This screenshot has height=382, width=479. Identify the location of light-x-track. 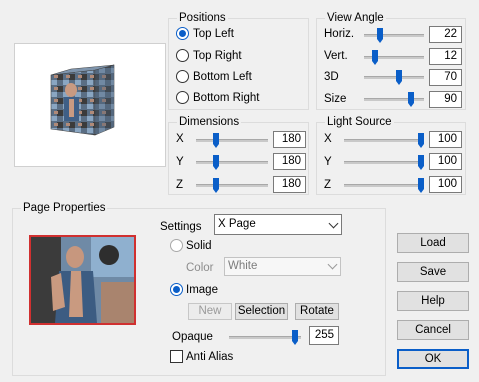
(384, 140).